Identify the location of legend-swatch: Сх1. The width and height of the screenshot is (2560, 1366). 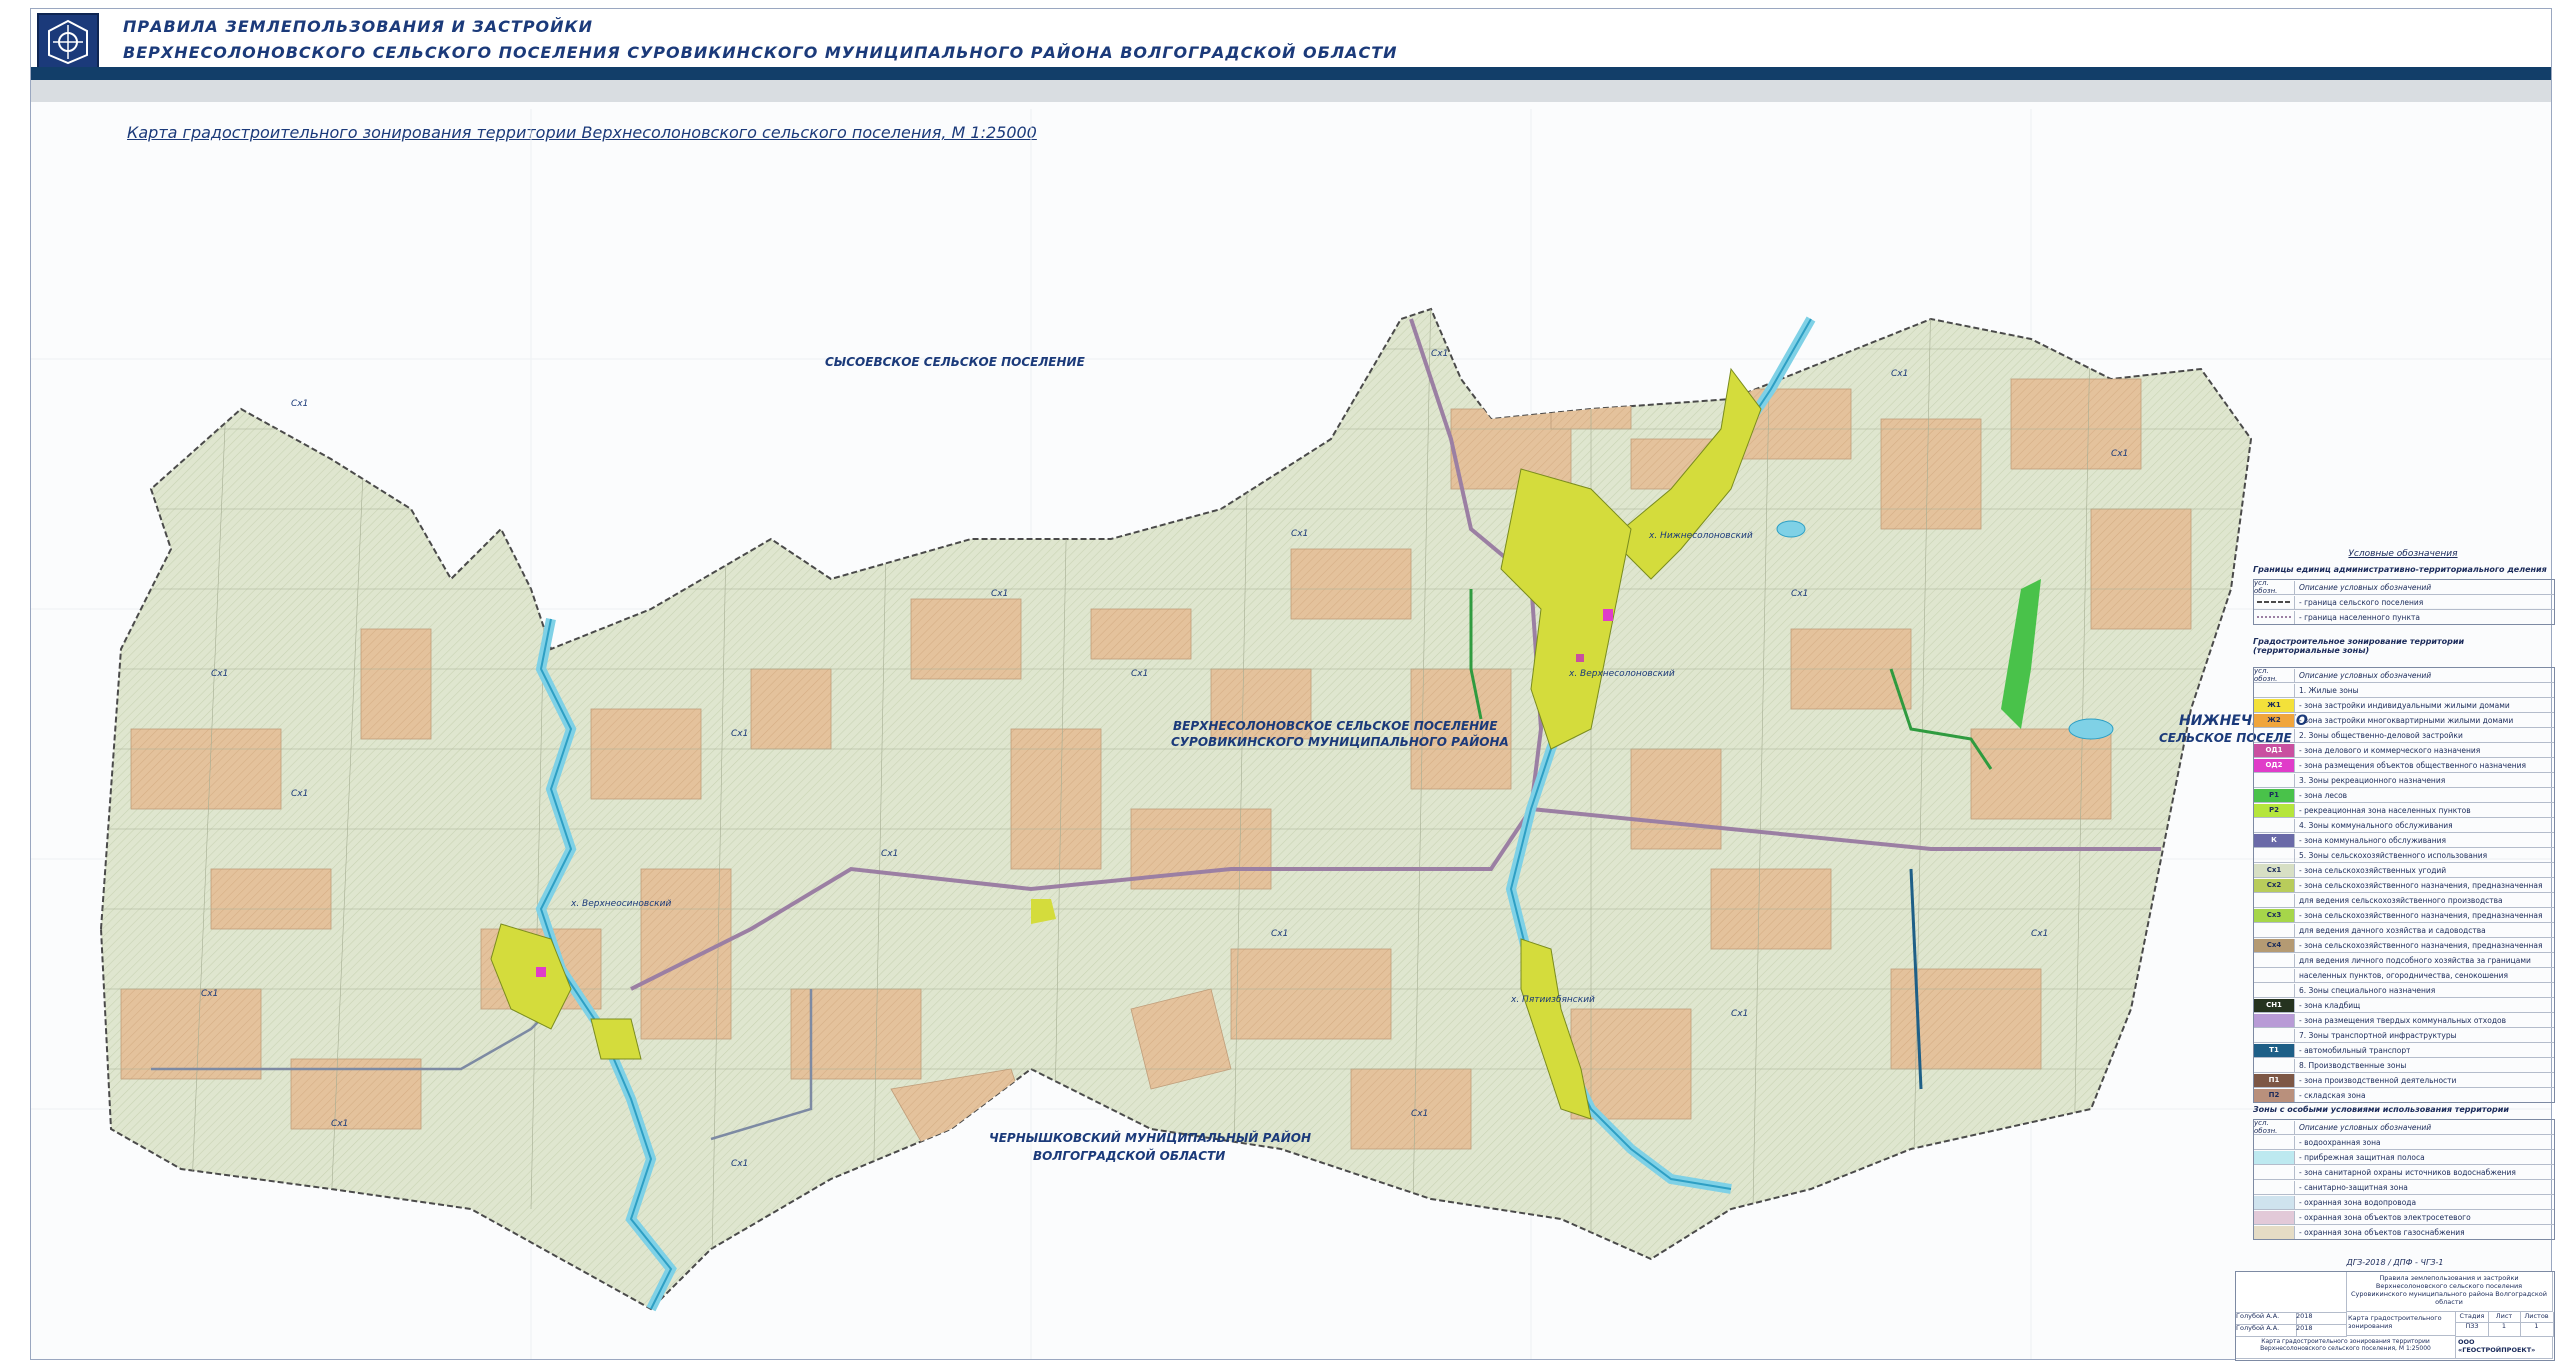
(2274, 870).